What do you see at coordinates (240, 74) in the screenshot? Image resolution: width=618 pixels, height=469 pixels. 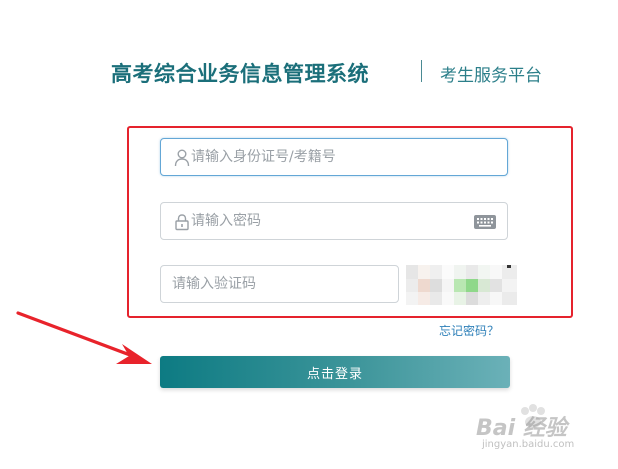 I see `page-title: 高考综合业务信息管理系统` at bounding box center [240, 74].